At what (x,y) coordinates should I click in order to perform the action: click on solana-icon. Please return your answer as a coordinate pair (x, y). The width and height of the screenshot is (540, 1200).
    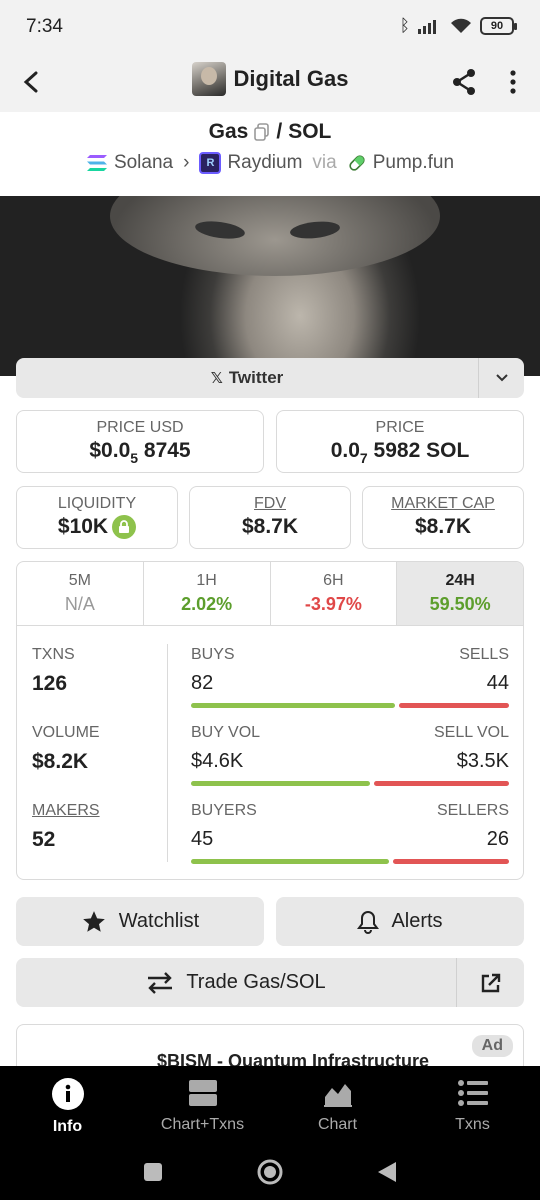
    Looking at the image, I should click on (96, 163).